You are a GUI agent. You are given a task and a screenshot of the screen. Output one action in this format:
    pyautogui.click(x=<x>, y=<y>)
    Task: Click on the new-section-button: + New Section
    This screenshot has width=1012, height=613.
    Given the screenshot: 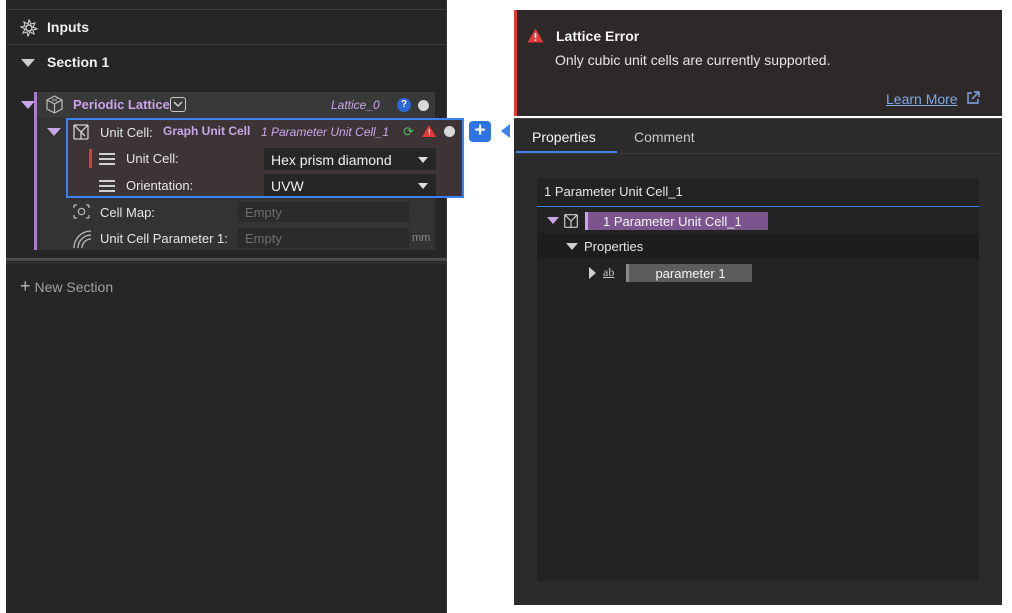 What is the action you would take?
    pyautogui.click(x=66, y=286)
    